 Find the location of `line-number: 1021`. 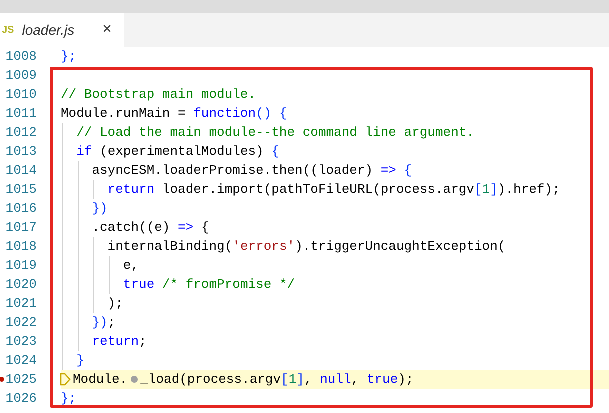

line-number: 1021 is located at coordinates (21, 303).